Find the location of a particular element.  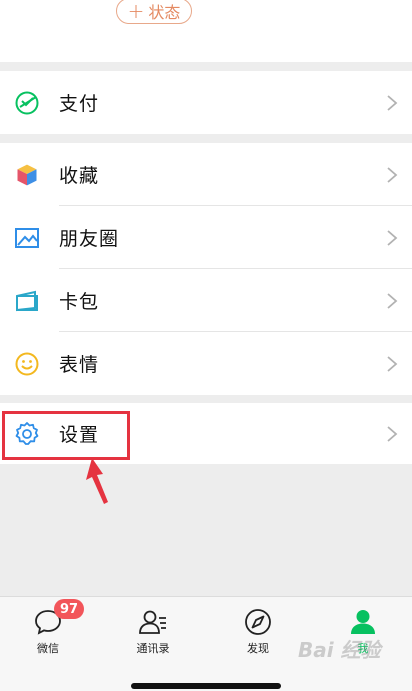

menu-item-label: 卡包 is located at coordinates (79, 302).